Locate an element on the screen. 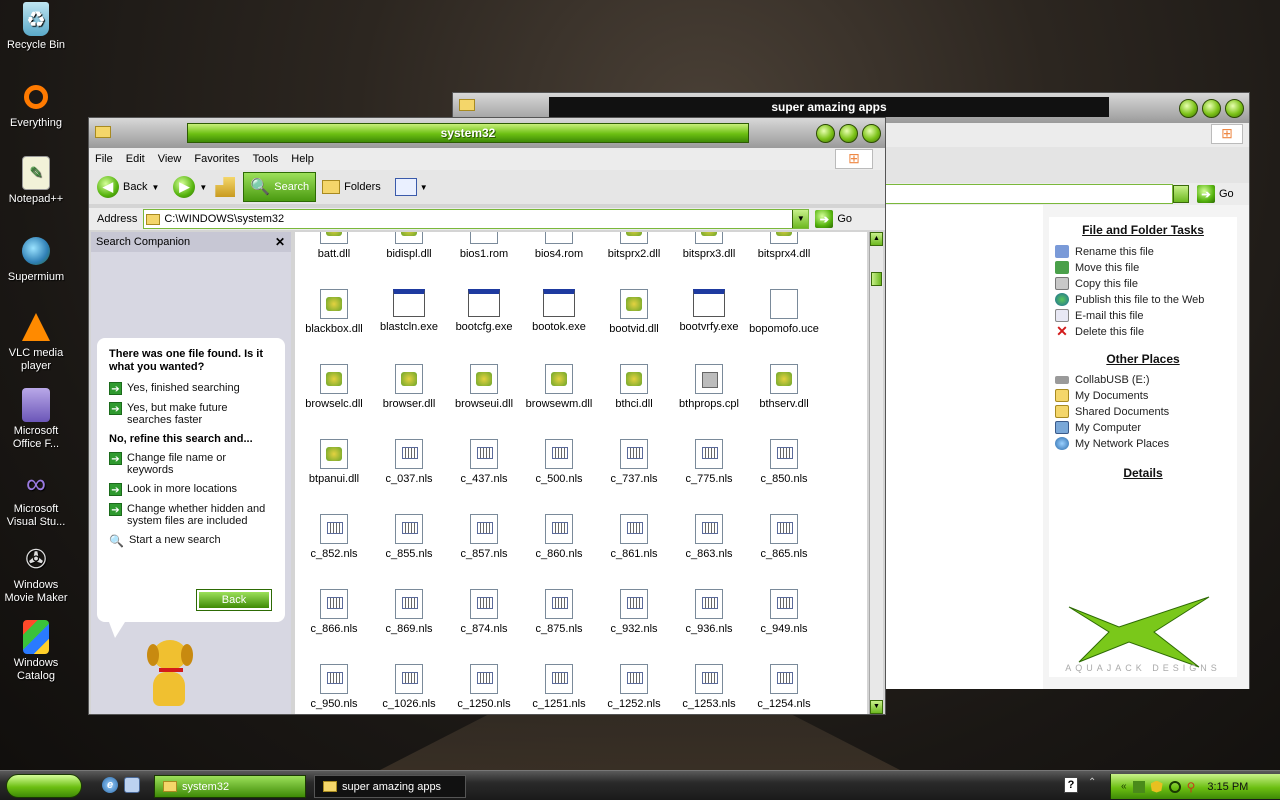  desktop-icon-movie-maker: ✇ Windows Movie Maker is located at coordinates (36, 573).